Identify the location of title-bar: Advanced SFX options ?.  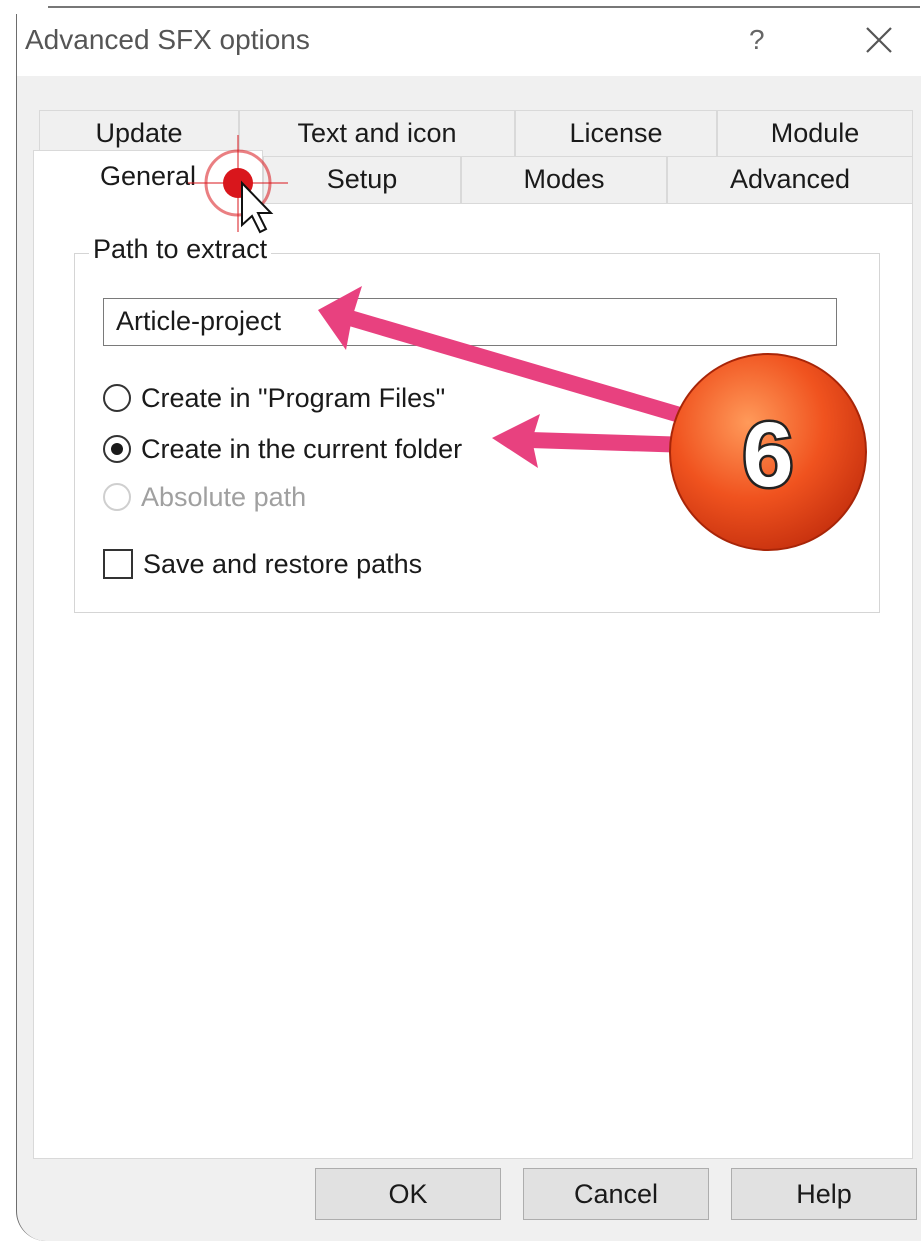
(469, 45).